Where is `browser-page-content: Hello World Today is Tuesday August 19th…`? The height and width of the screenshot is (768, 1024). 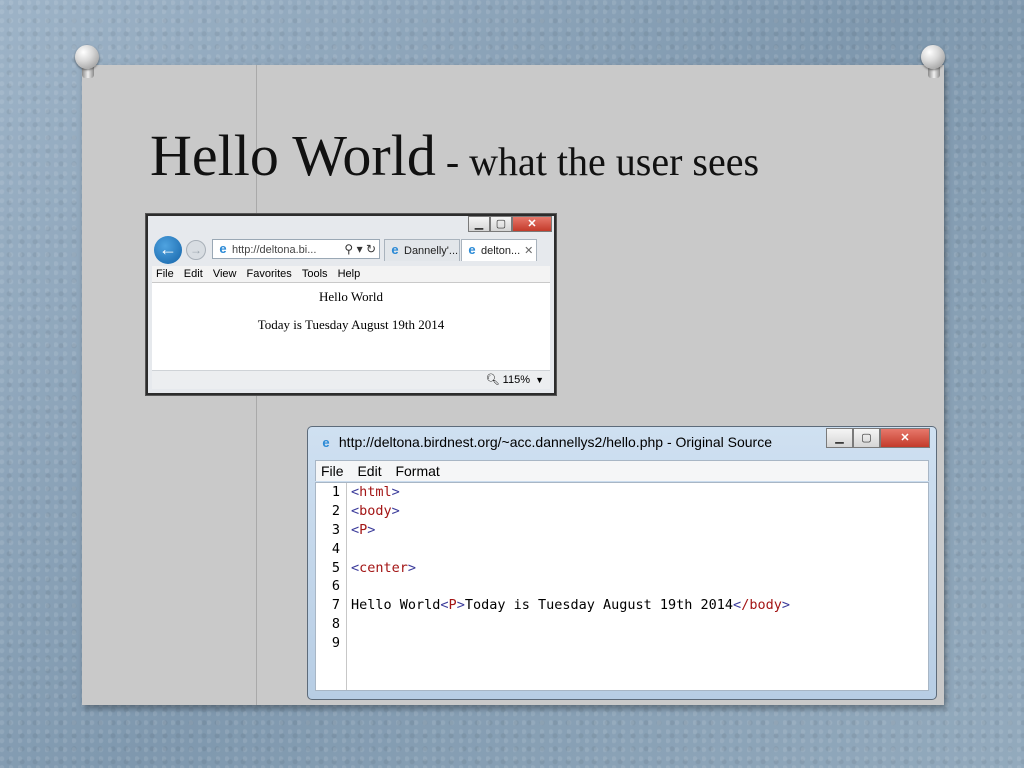 browser-page-content: Hello World Today is Tuesday August 19th… is located at coordinates (351, 328).